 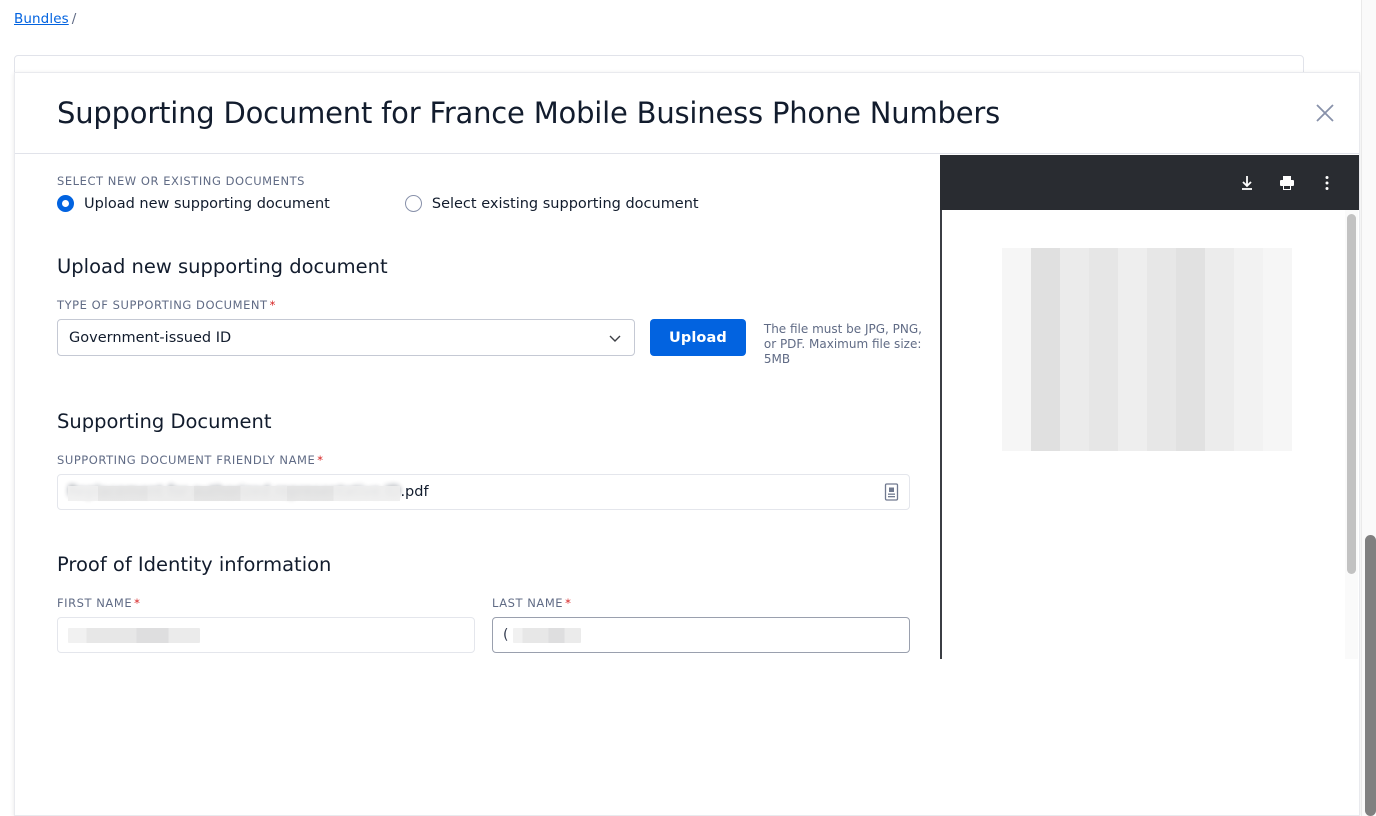 What do you see at coordinates (222, 266) in the screenshot?
I see `upload-section-heading: Upload new supporting document` at bounding box center [222, 266].